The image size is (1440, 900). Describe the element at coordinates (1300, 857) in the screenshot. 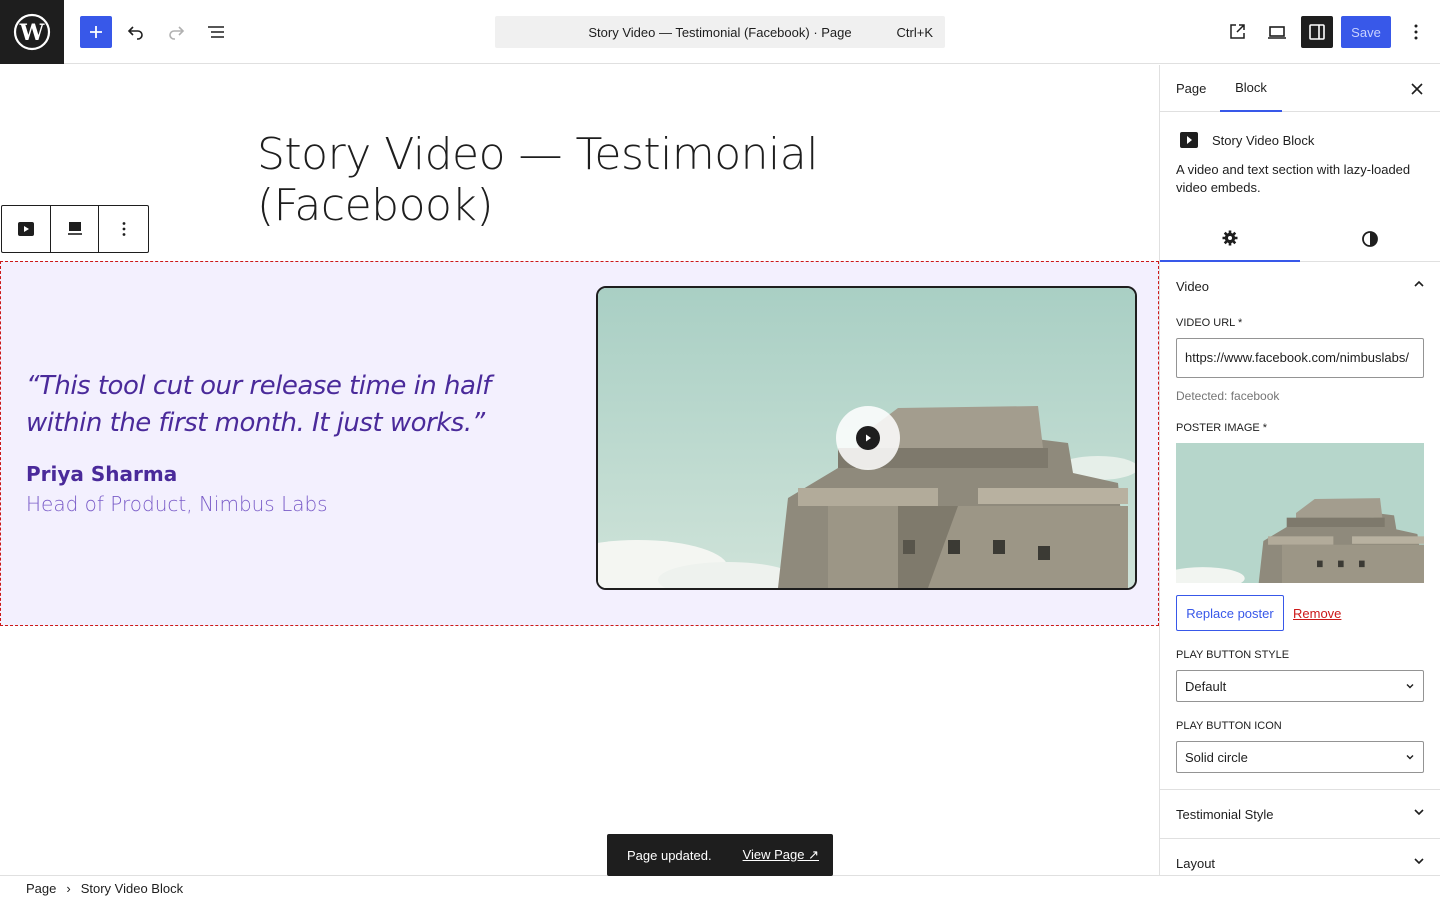

I see `layout-panel-toggle: Layout` at that location.